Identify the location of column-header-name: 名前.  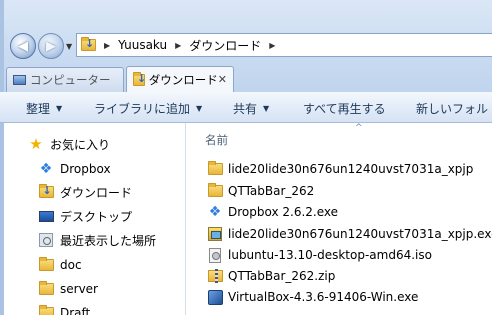
(216, 140).